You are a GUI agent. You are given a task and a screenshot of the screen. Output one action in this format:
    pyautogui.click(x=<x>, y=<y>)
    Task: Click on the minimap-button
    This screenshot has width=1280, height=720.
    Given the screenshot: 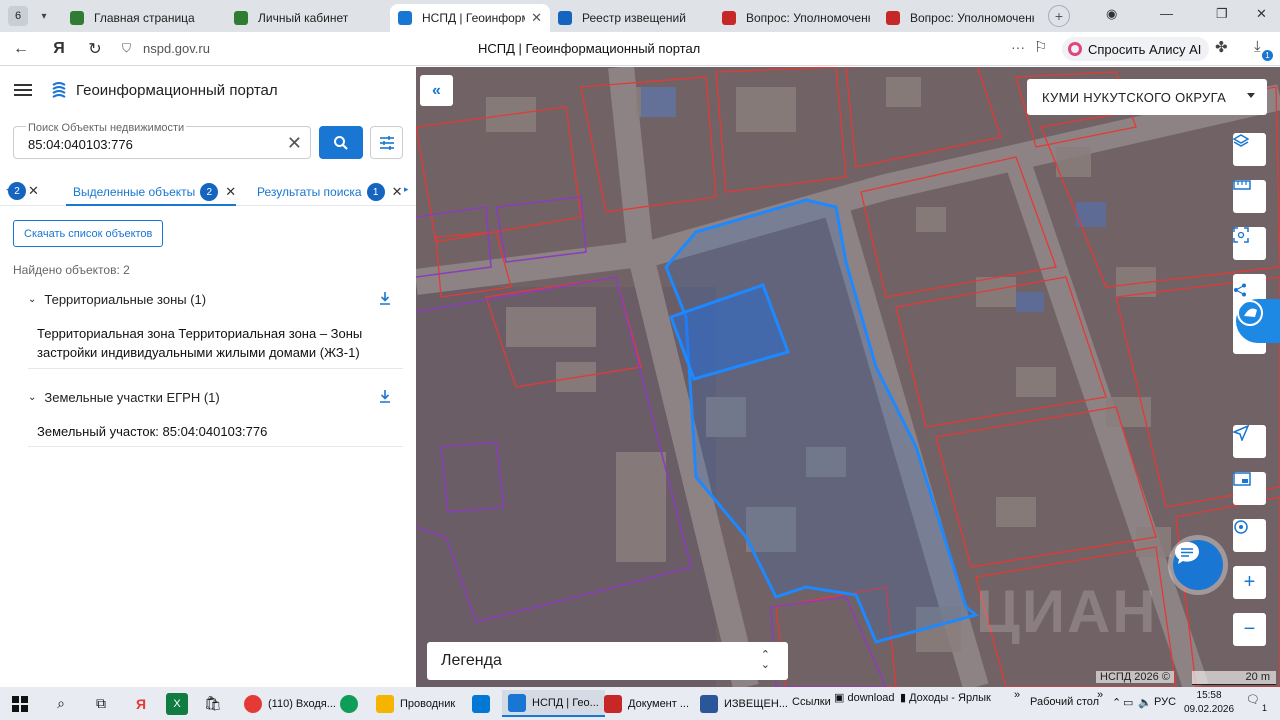 What is the action you would take?
    pyautogui.click(x=1249, y=488)
    